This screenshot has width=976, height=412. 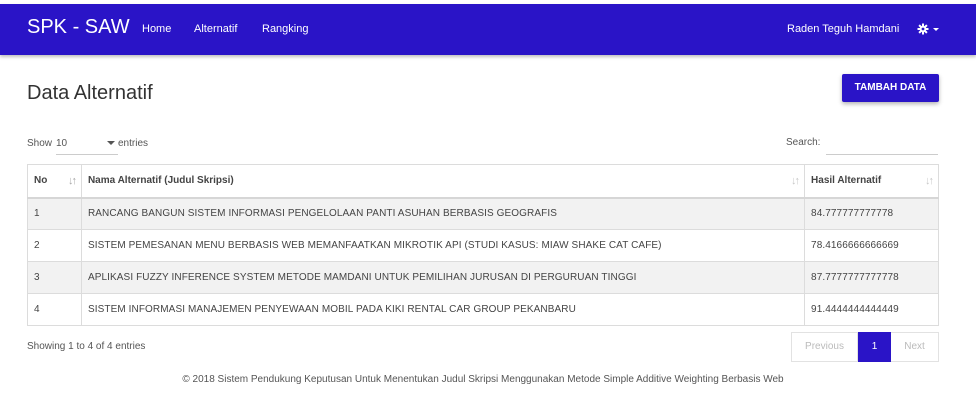 What do you see at coordinates (871, 245) in the screenshot?
I see `cell-hasil: 78.4166666666669` at bounding box center [871, 245].